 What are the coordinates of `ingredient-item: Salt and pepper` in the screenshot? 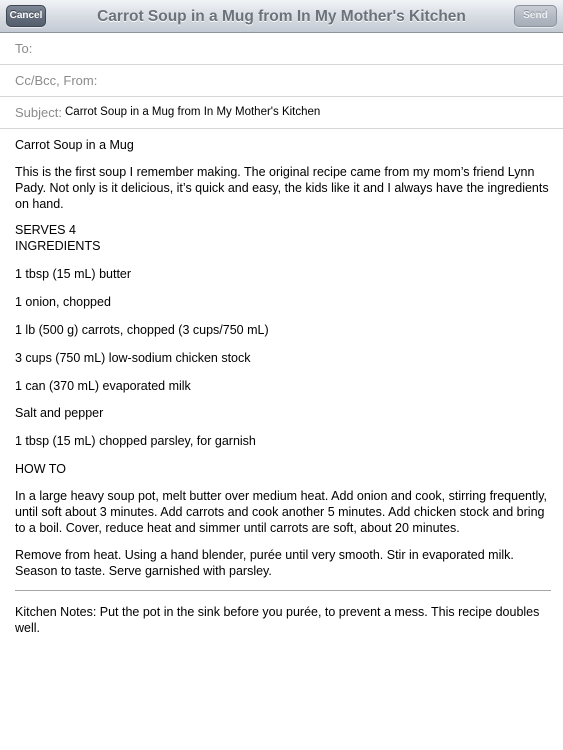 It's located at (59, 413).